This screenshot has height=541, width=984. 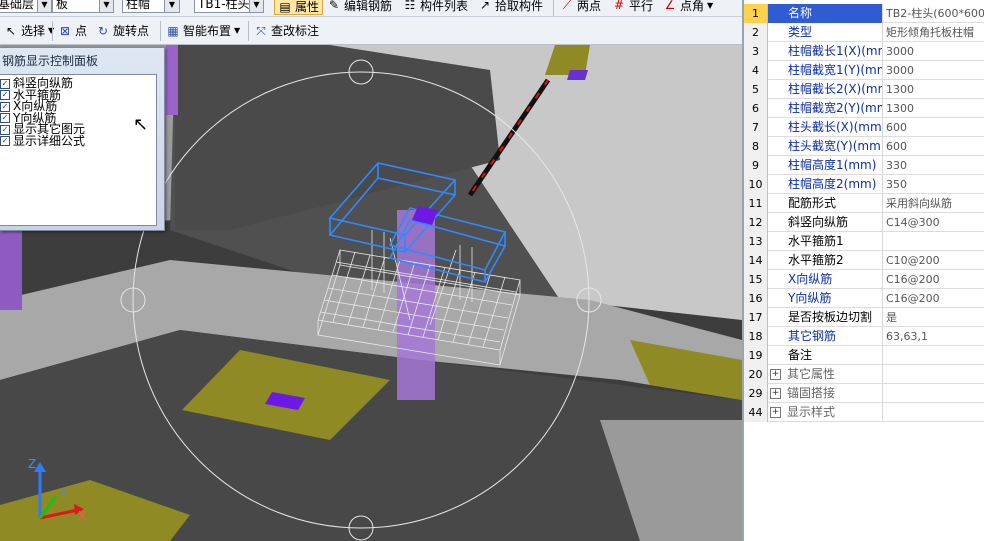 I want to click on property-name: 是否按板边切割, so click(x=825, y=317).